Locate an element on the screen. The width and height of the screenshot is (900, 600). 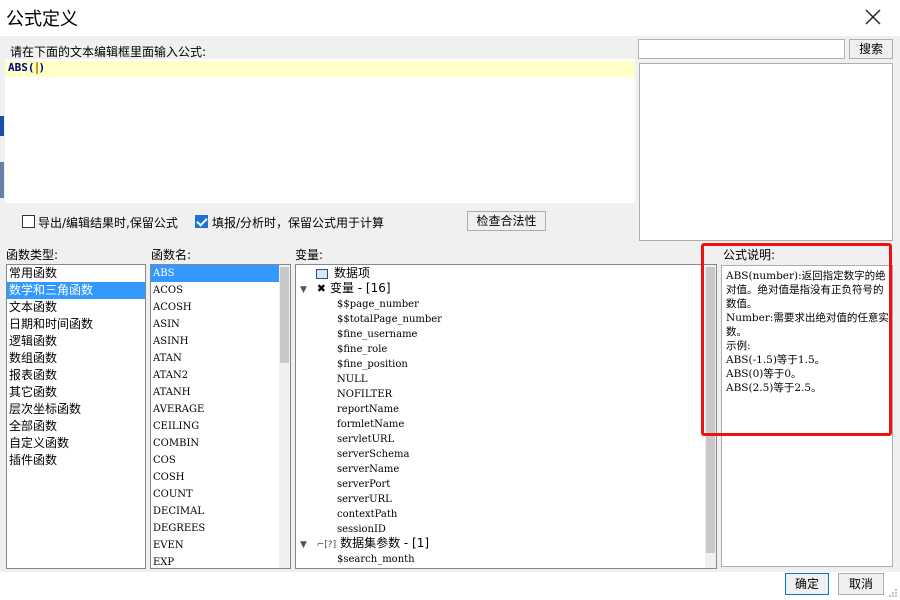
tree-variable-item: serverURL is located at coordinates (364, 498).